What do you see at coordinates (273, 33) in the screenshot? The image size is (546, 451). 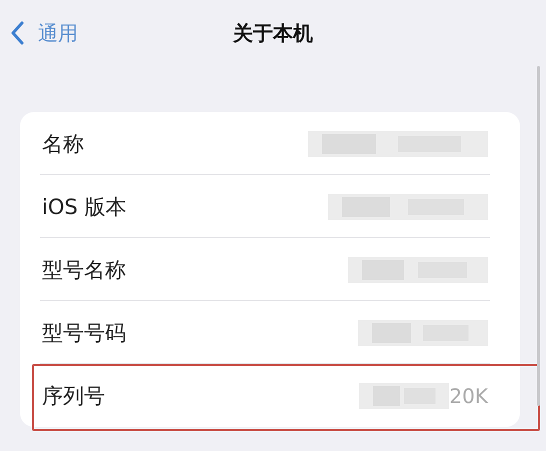 I see `page-title: 关于本机` at bounding box center [273, 33].